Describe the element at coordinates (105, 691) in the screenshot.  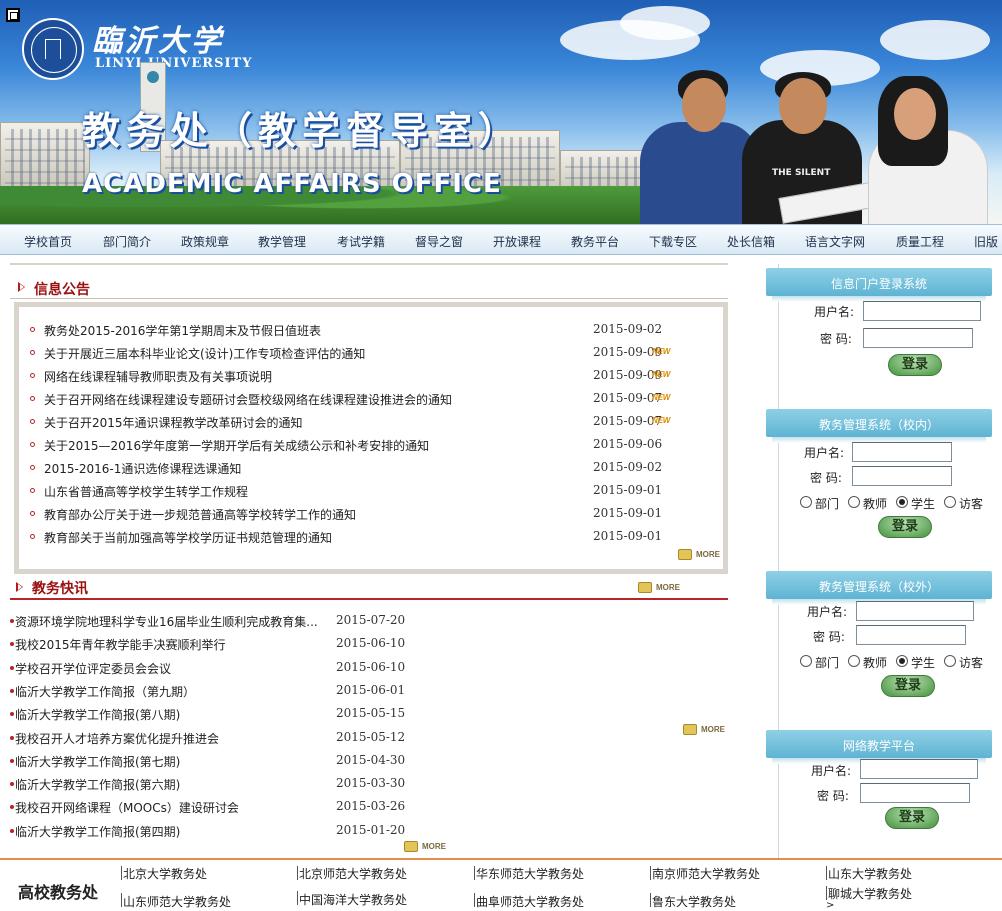
I see `news-title: 临沂大学教学工作简报（第九期）` at that location.